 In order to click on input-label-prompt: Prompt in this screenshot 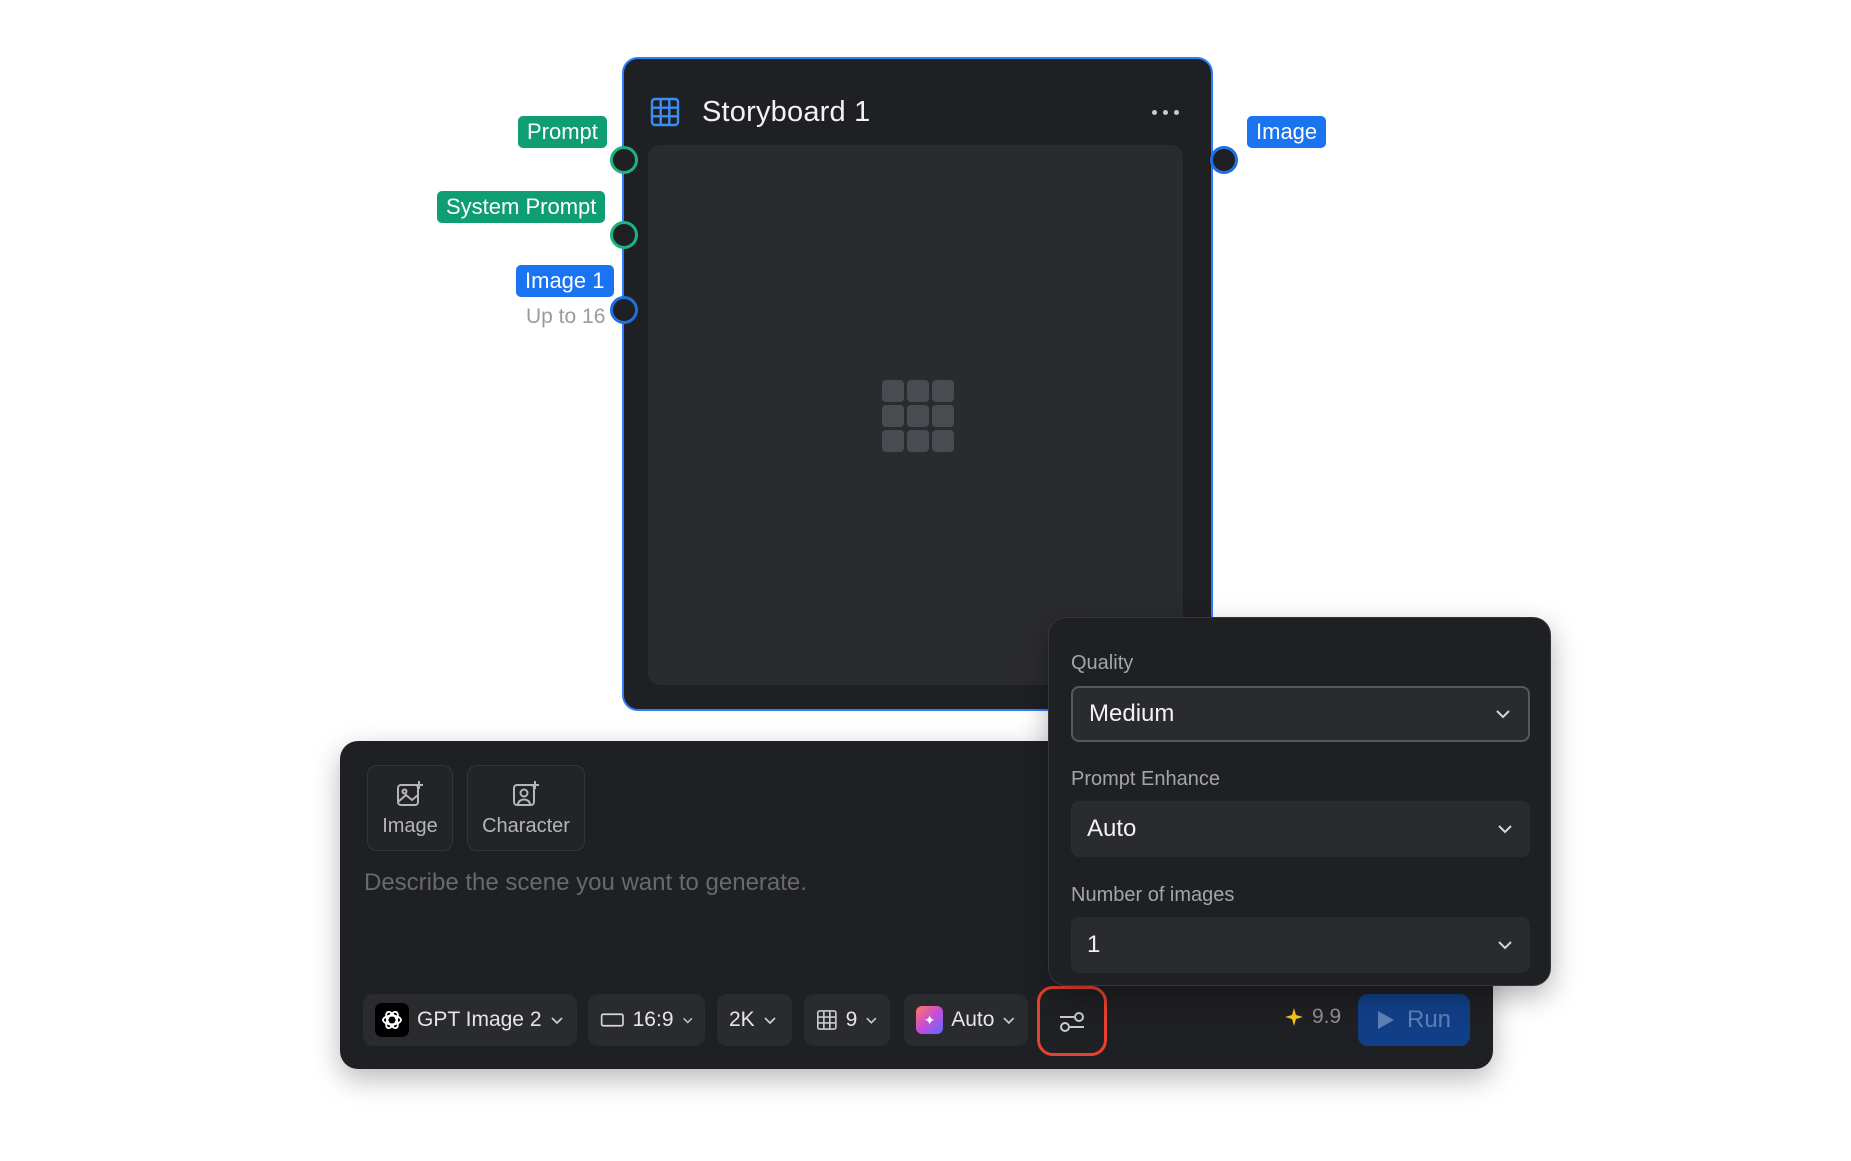, I will do `click(562, 132)`.